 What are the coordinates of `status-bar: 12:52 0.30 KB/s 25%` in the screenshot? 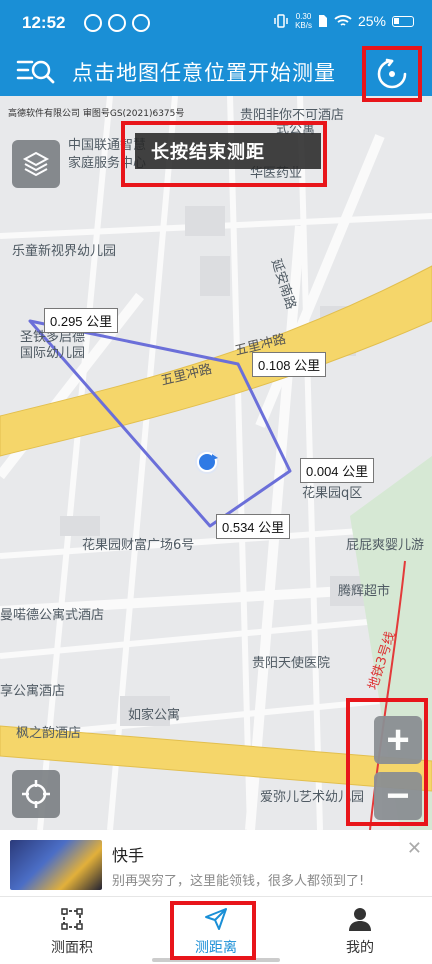 It's located at (216, 24).